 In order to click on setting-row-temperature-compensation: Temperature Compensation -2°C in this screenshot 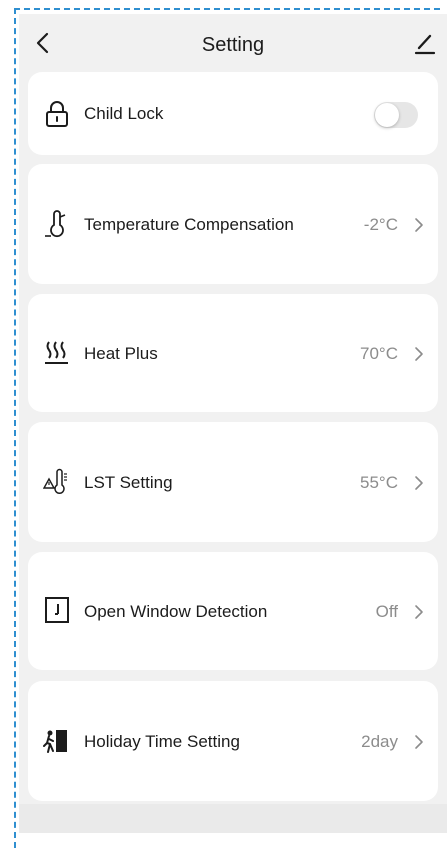, I will do `click(233, 224)`.